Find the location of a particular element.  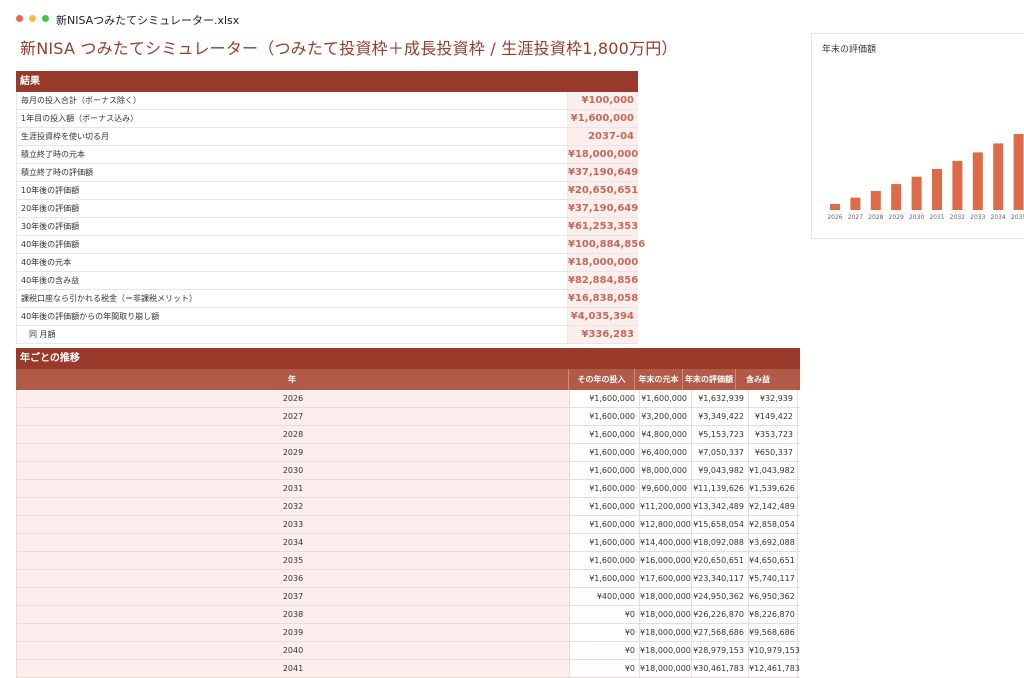

year-cell: 2030 is located at coordinates (292, 470).